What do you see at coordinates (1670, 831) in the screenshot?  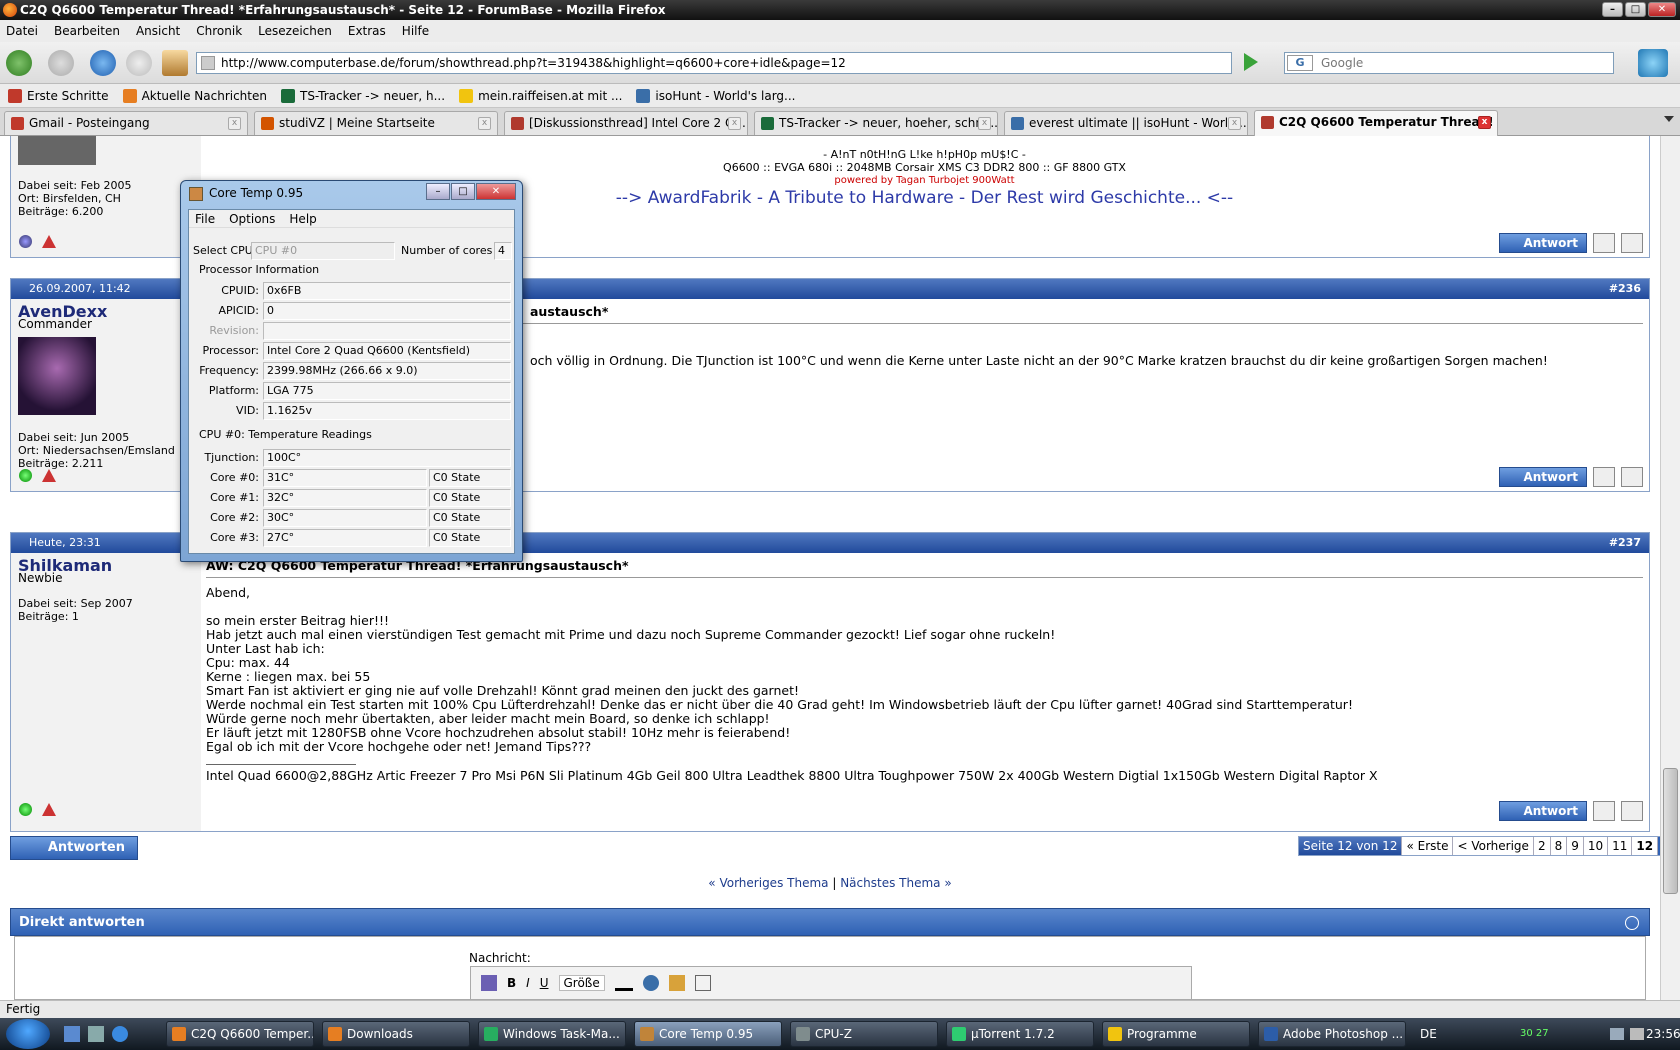 I see `scrollbar-thumb` at bounding box center [1670, 831].